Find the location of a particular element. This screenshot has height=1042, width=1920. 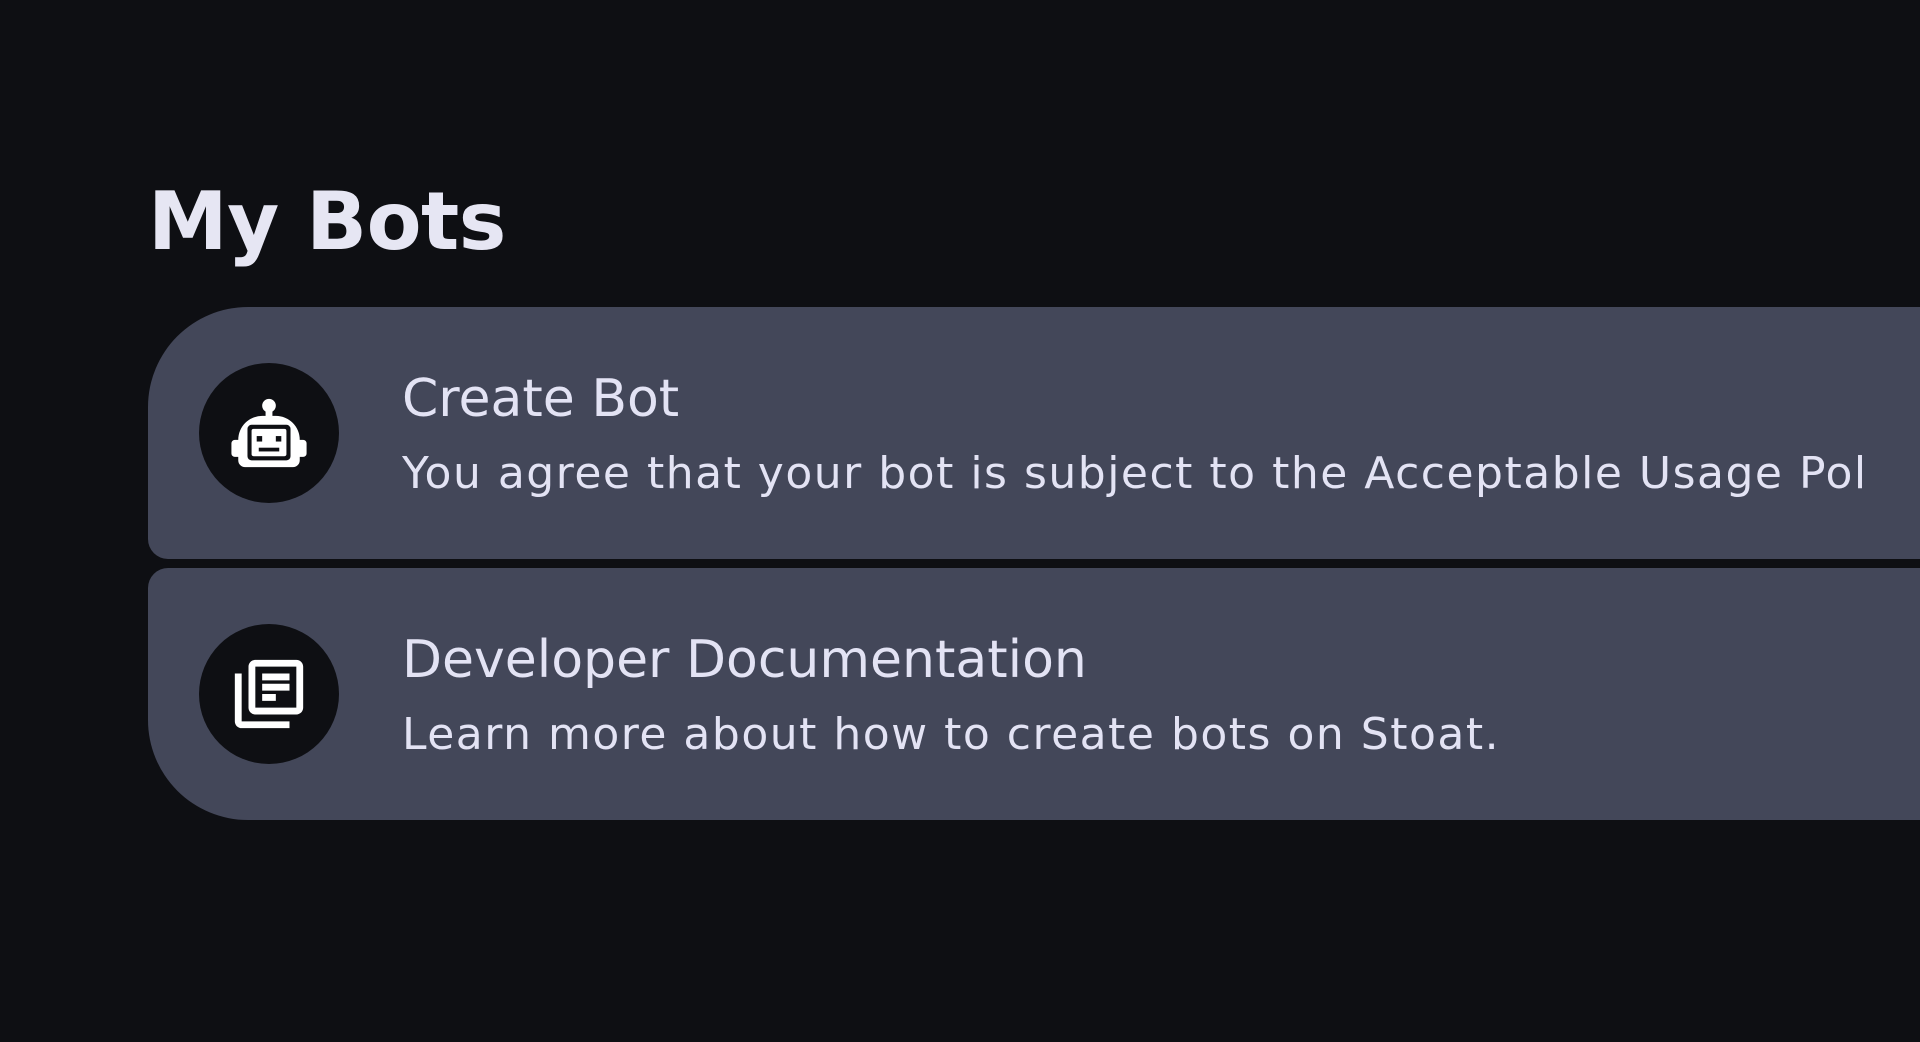

library-books-icon is located at coordinates (269, 694).